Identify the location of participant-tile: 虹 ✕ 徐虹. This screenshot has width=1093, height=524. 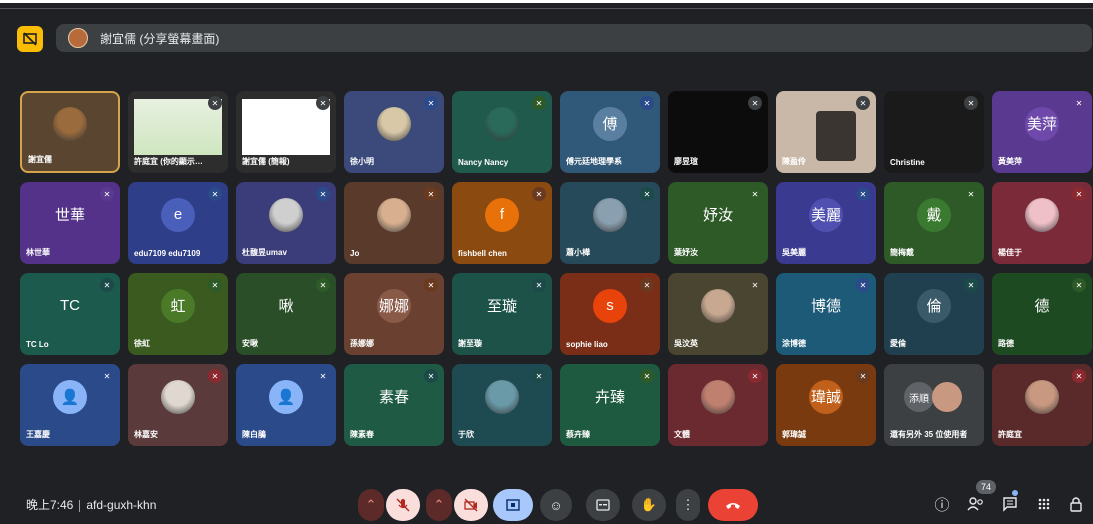
(178, 314).